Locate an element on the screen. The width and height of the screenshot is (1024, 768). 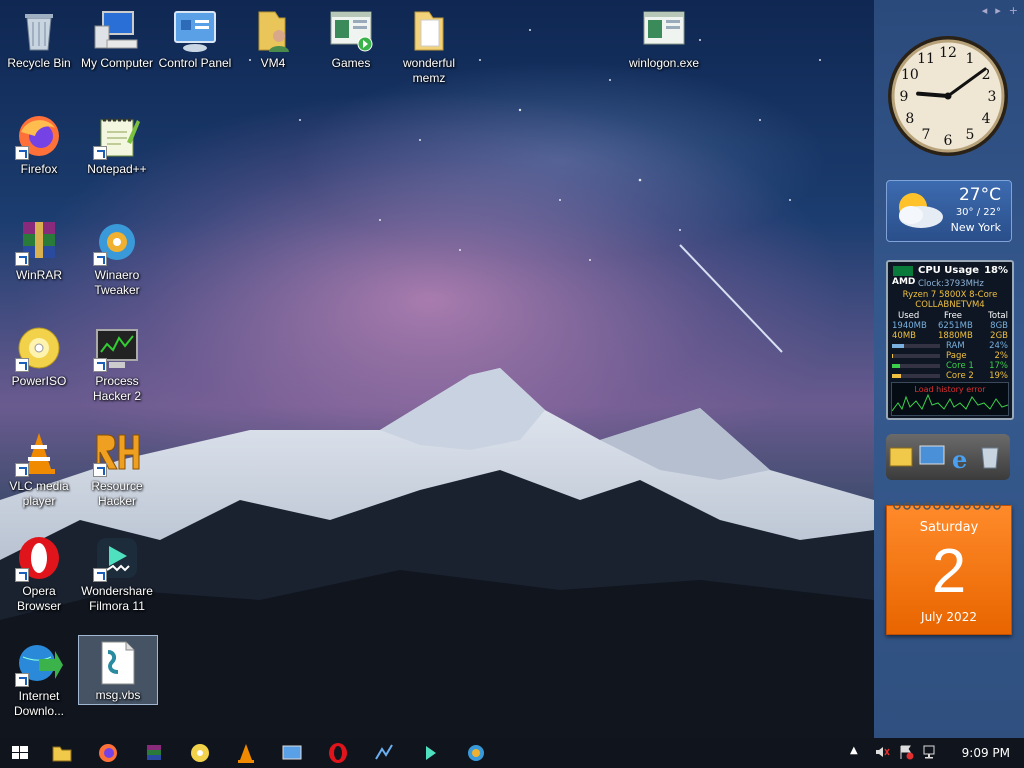
desktop-icon-filmora: Wondershare Filmora 11 is located at coordinates (117, 571).